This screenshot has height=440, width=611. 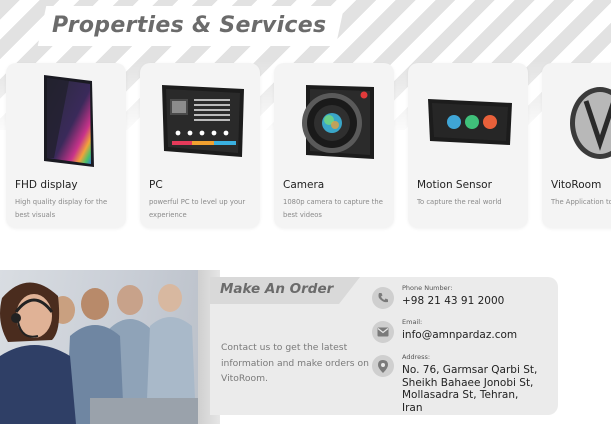 What do you see at coordinates (590, 123) in the screenshot?
I see `vitoroom-logo-icon` at bounding box center [590, 123].